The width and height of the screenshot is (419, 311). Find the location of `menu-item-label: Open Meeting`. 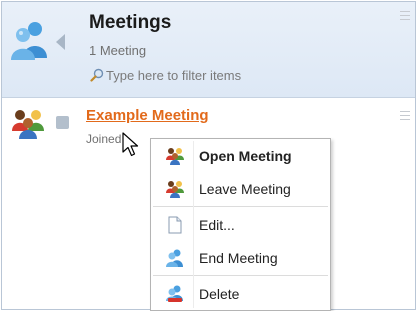

menu-item-label: Open Meeting is located at coordinates (245, 155).